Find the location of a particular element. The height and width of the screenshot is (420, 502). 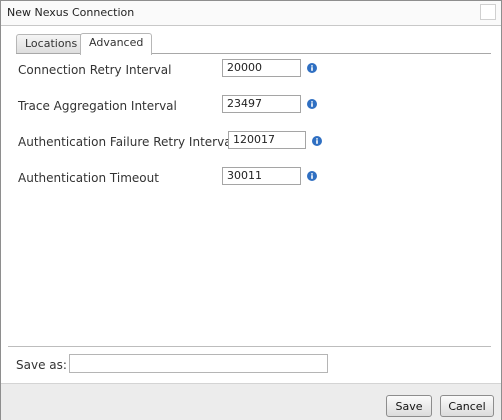

window-title: New Nexus Connection is located at coordinates (71, 12).